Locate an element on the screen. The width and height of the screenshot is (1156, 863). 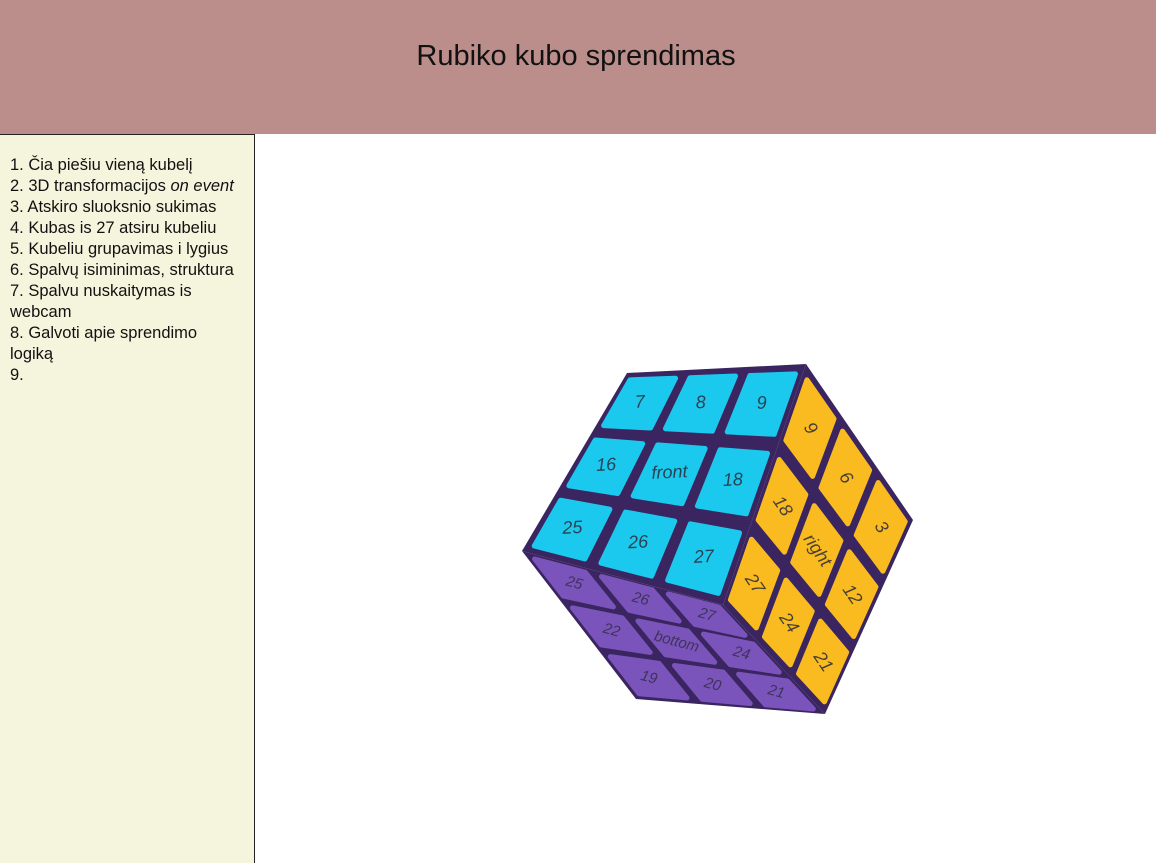
todo-item: 5. Kubeliu grupavimas i lygius is located at coordinates (119, 249).